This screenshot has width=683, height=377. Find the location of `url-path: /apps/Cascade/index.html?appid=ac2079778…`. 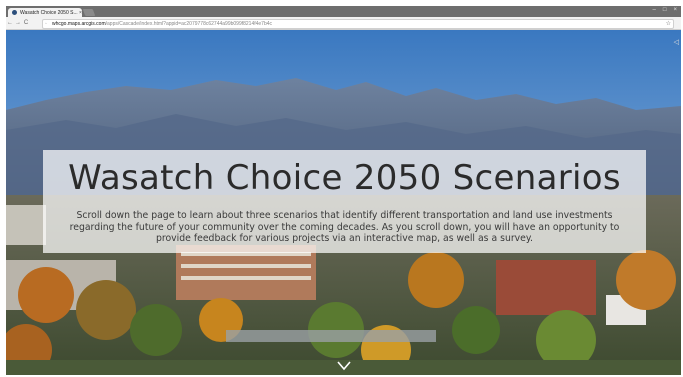

url-path: /apps/Cascade/index.html?appid=ac2079778… is located at coordinates (189, 24).